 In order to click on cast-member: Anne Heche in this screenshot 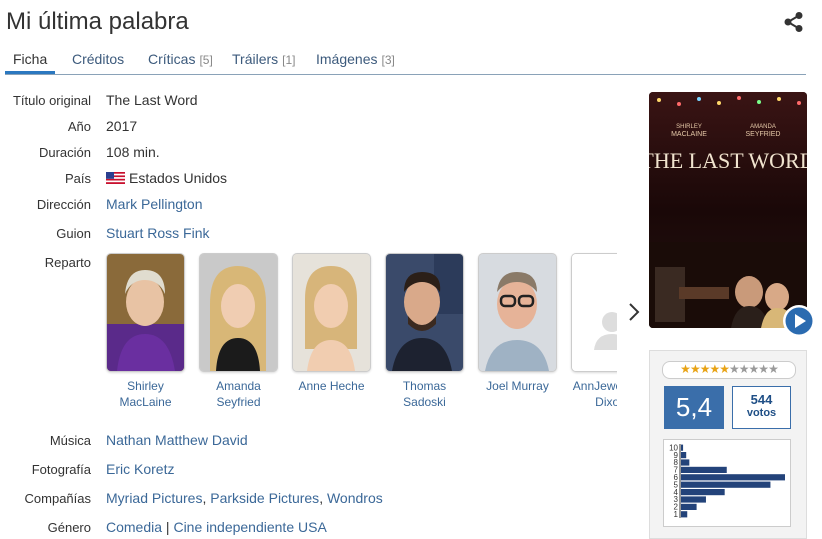, I will do `click(331, 323)`.